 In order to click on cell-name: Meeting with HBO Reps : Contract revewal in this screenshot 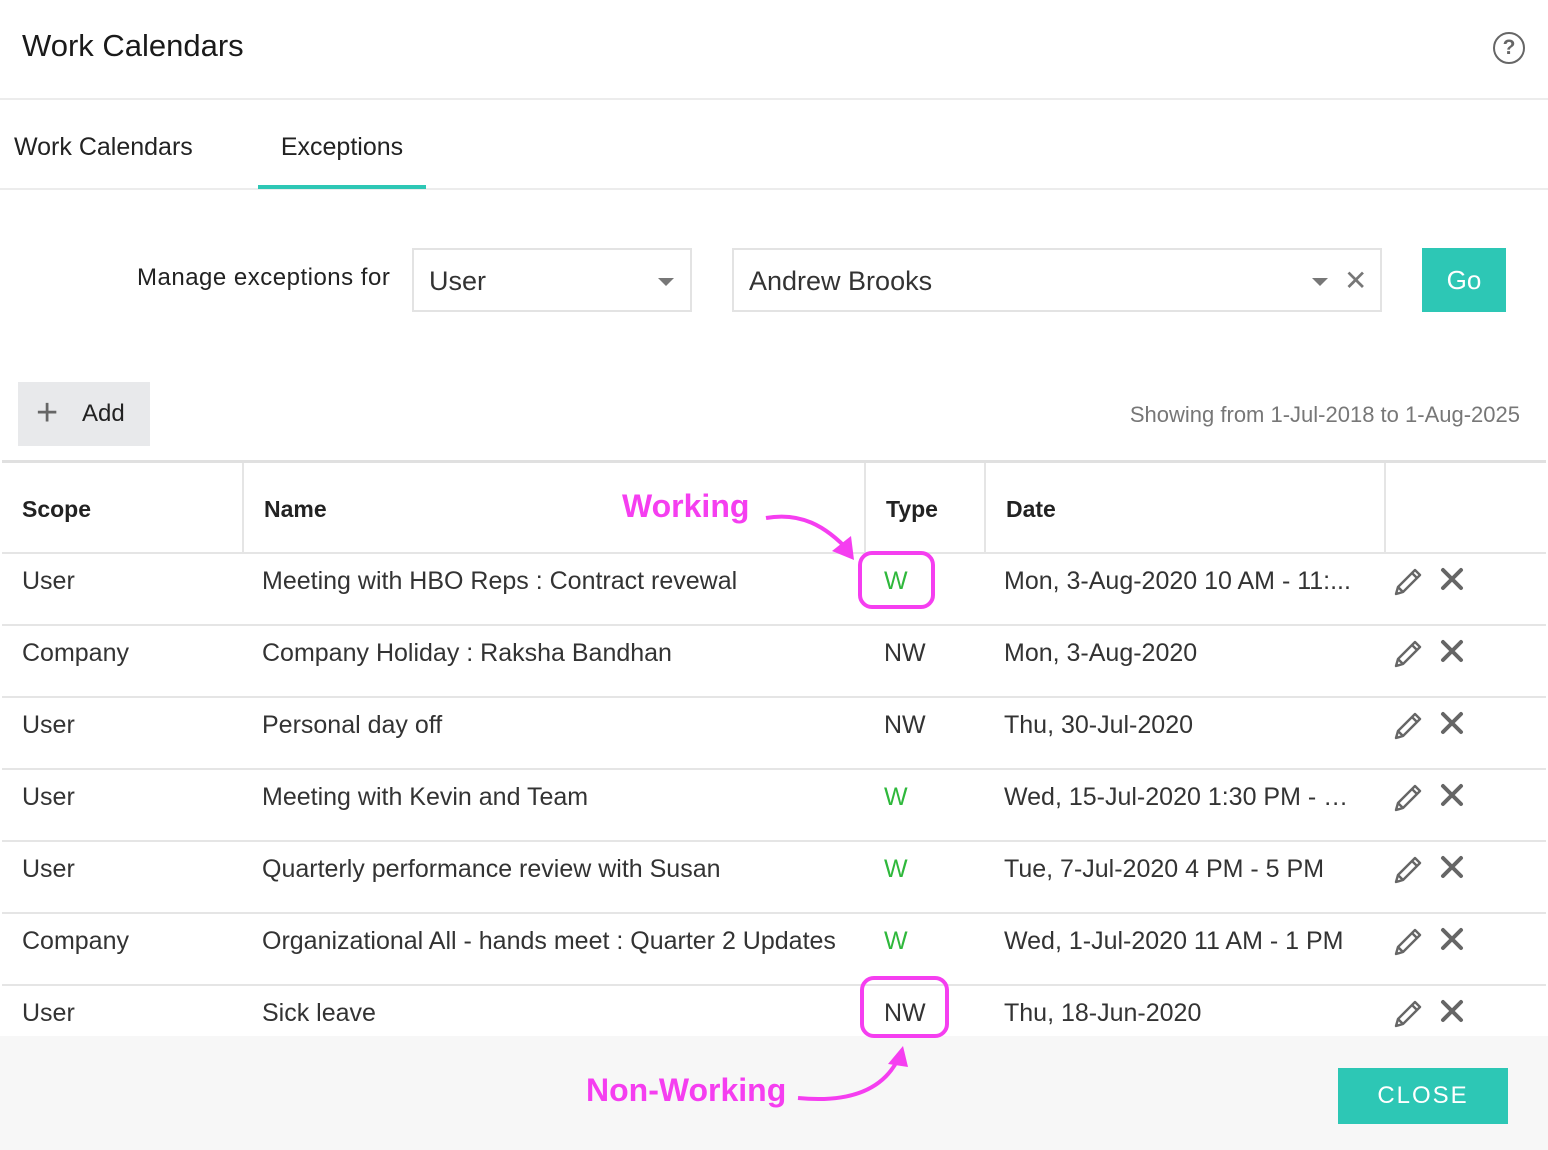, I will do `click(500, 581)`.